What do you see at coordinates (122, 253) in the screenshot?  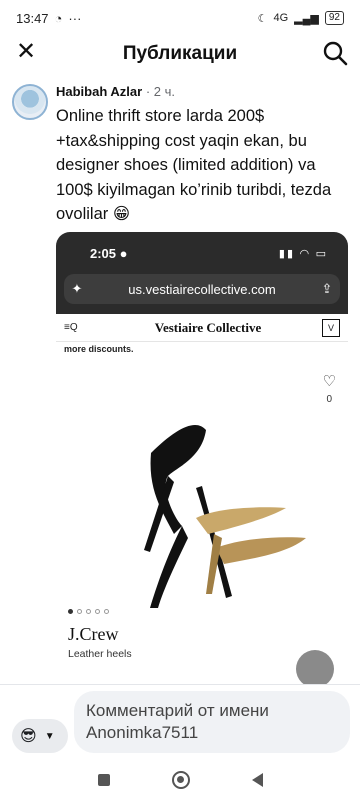 I see `person-icon: ●` at bounding box center [122, 253].